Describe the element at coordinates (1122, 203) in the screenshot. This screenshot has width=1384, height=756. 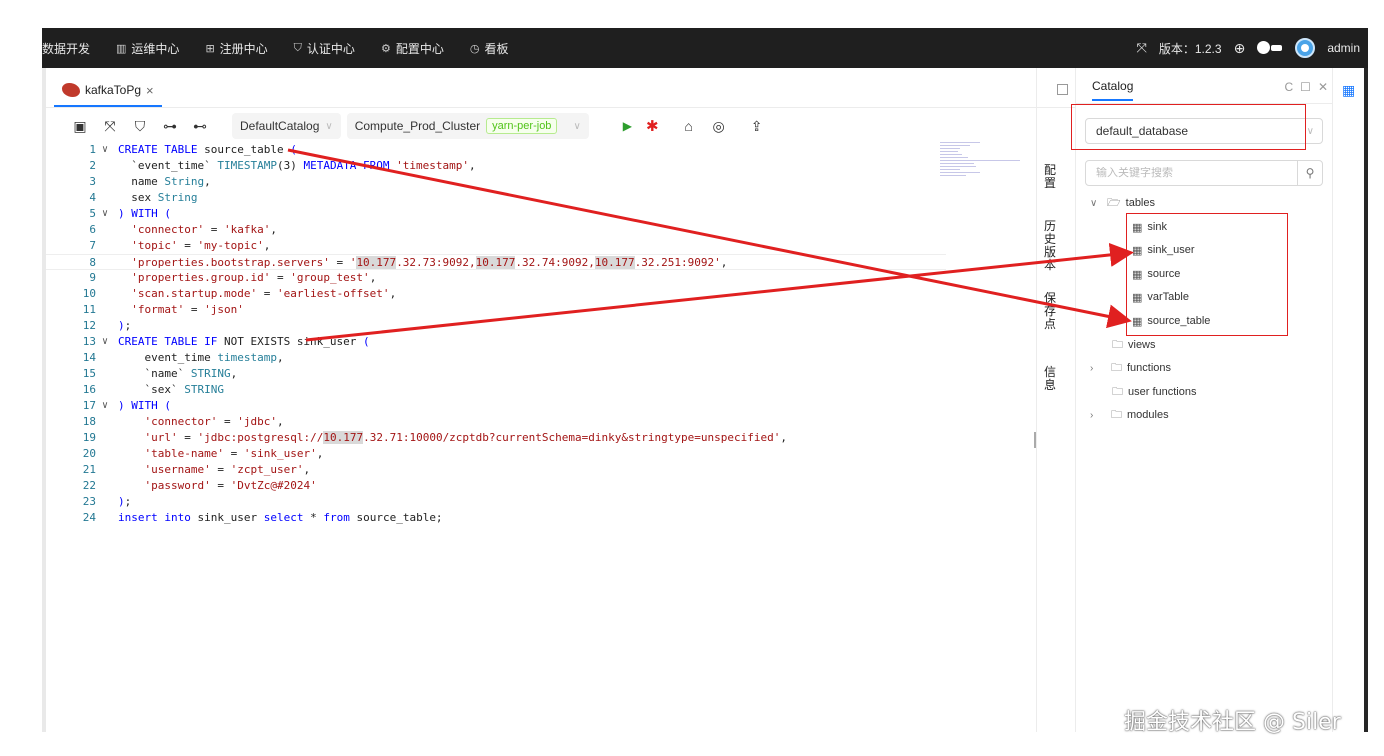
I see `tree-node-tables: ∨ 🗁 tables` at that location.